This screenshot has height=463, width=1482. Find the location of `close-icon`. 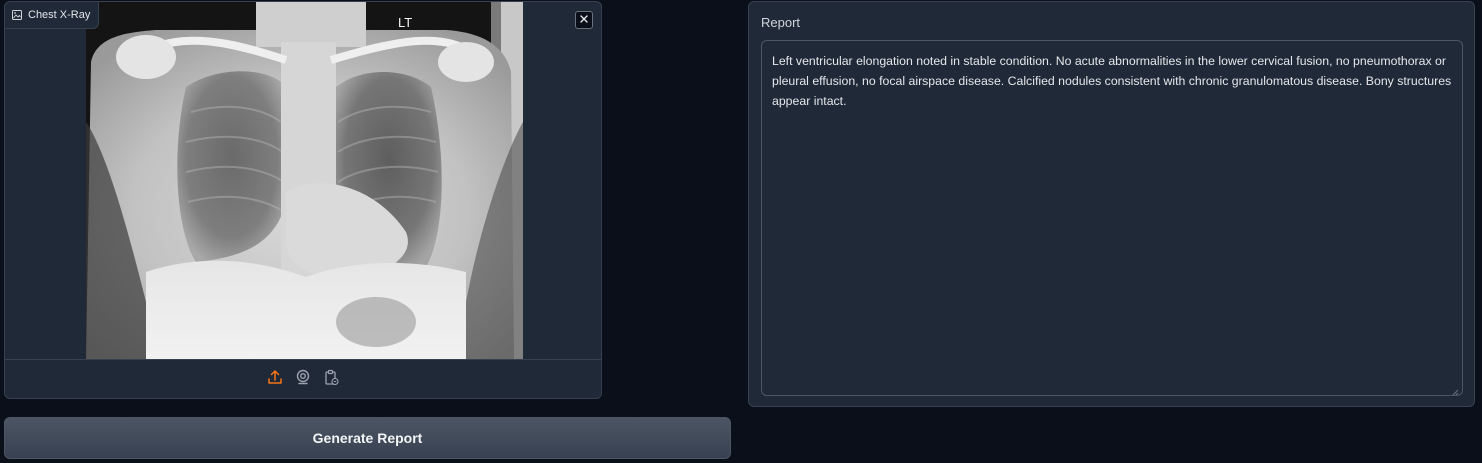

close-icon is located at coordinates (584, 20).